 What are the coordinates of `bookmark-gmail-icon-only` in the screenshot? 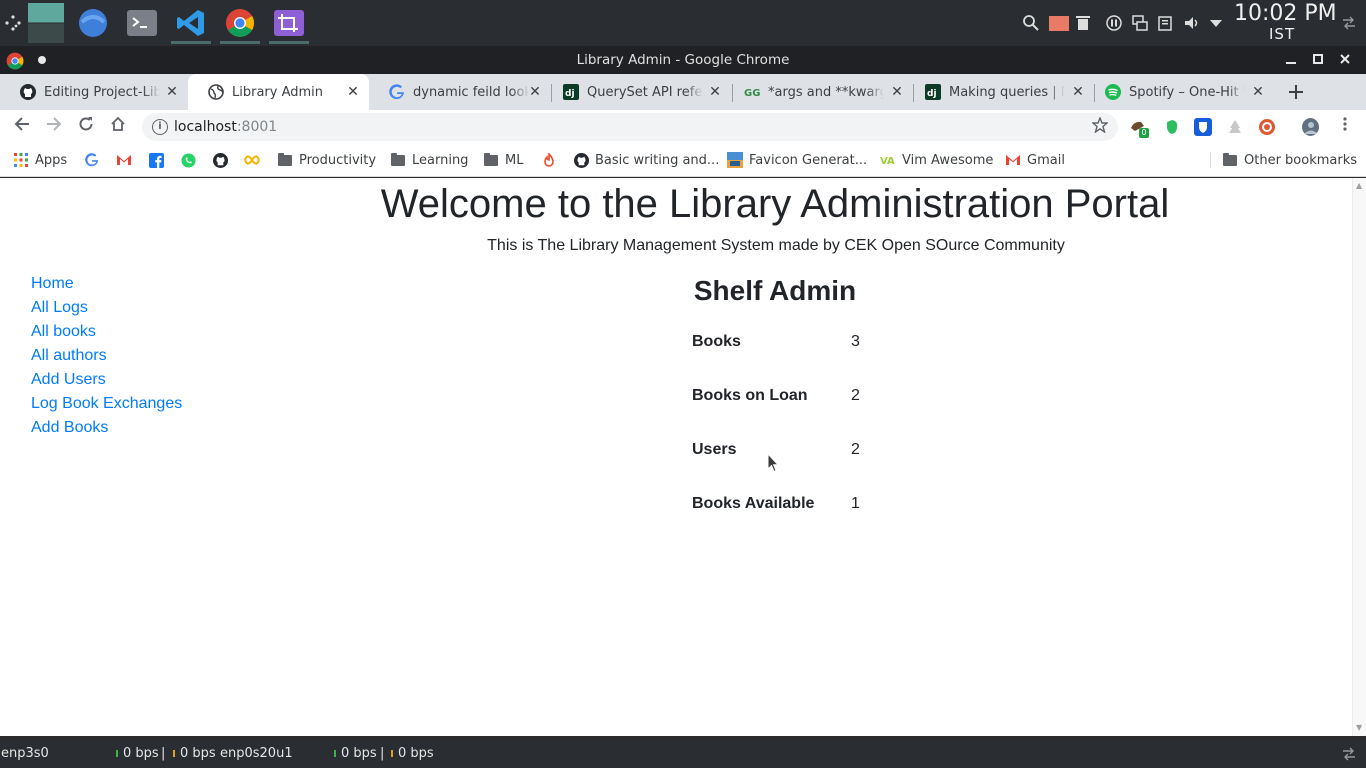 It's located at (127, 160).